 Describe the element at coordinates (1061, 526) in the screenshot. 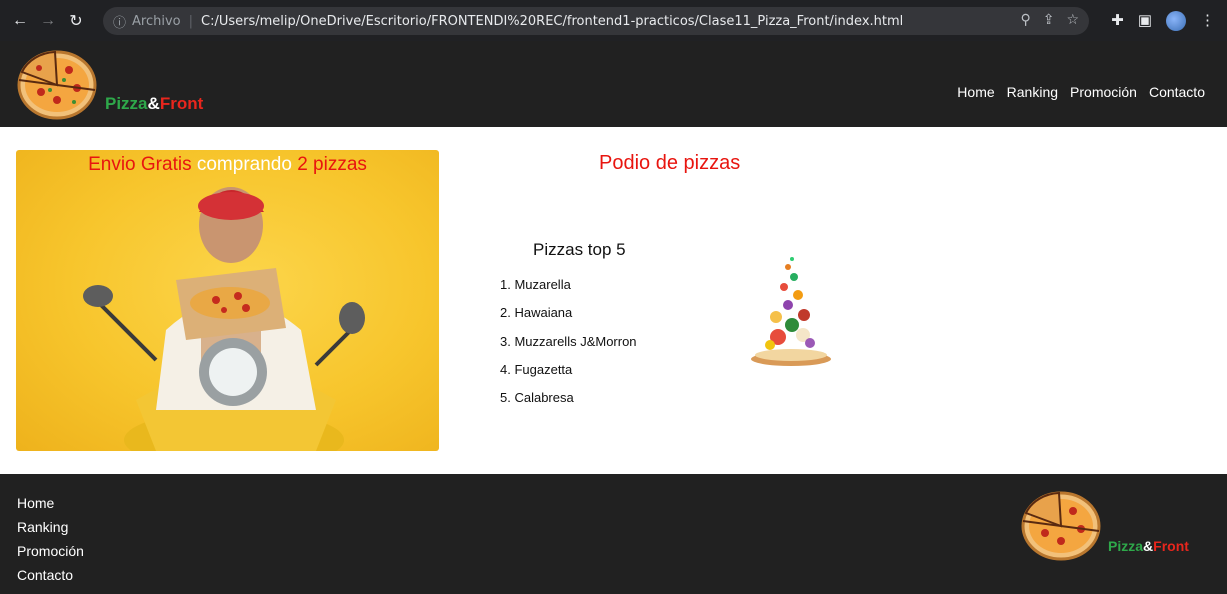

I see `footer-pizza-logo` at that location.